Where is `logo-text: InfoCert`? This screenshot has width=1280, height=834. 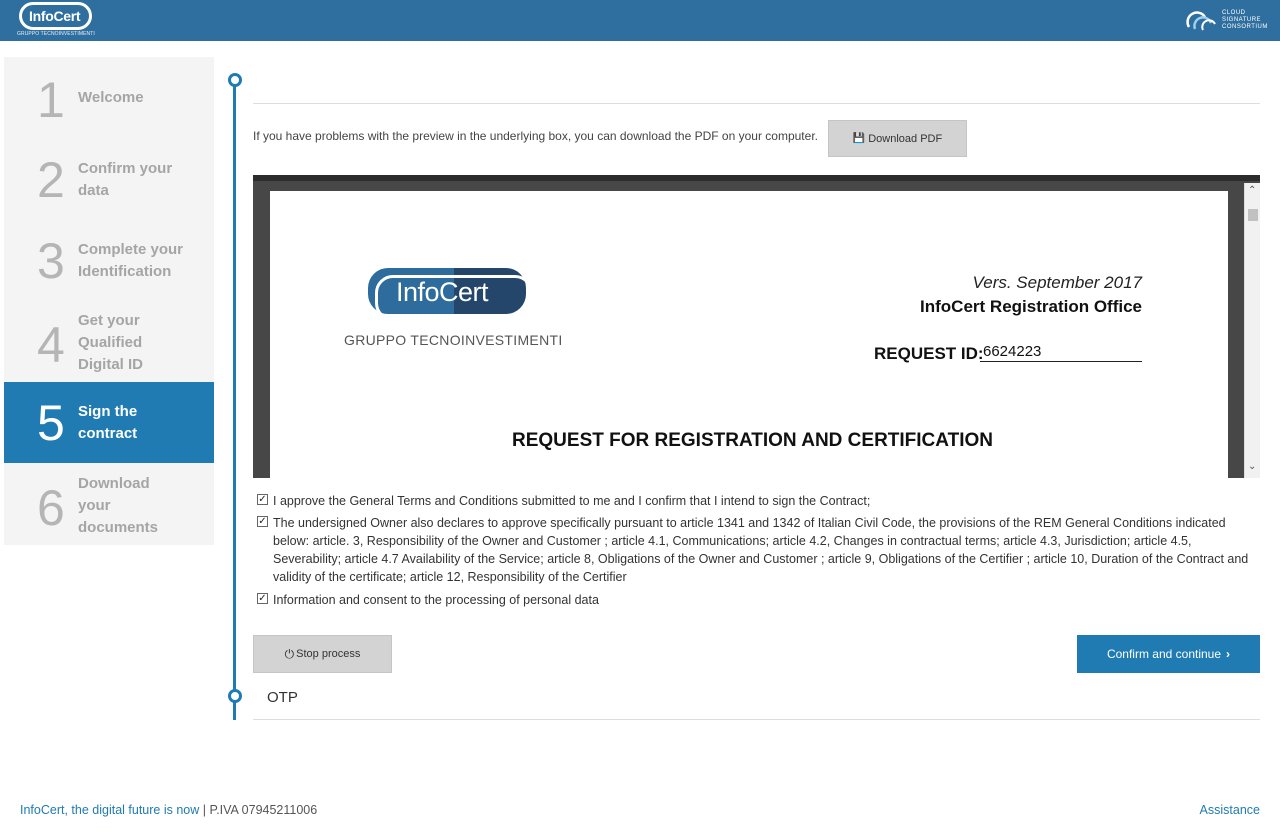
logo-text: InfoCert is located at coordinates (55, 16).